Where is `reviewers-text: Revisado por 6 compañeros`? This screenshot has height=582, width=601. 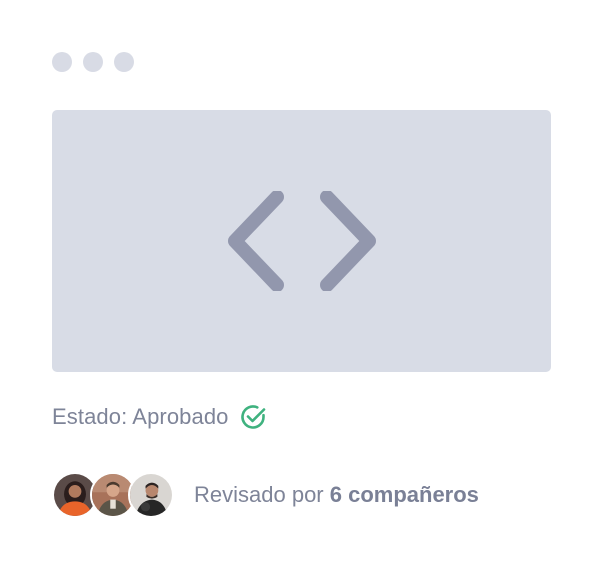
reviewers-text: Revisado por 6 compañeros is located at coordinates (336, 495).